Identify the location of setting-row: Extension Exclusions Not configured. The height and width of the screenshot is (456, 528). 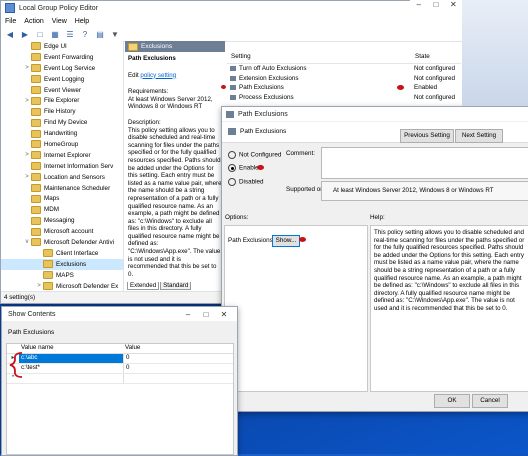
(344, 79).